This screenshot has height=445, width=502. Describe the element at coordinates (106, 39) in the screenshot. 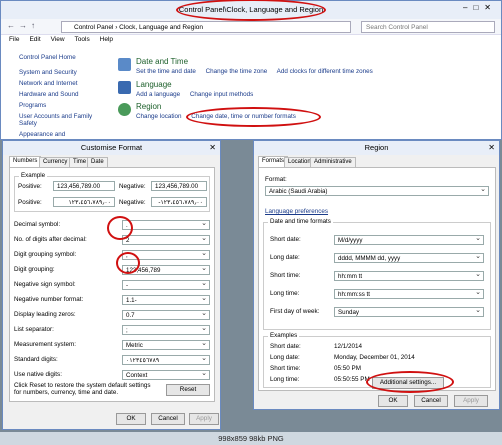

I see `menu-help: Help` at that location.